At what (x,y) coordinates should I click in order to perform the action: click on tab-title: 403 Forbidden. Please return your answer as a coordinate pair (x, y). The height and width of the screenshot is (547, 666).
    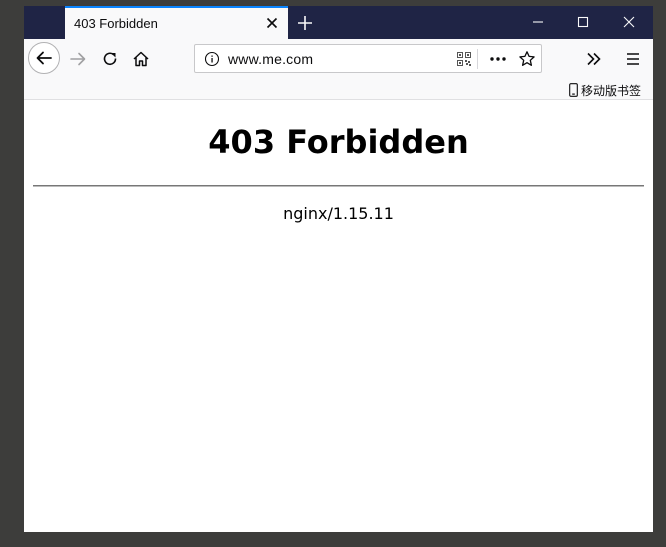
    Looking at the image, I should click on (116, 23).